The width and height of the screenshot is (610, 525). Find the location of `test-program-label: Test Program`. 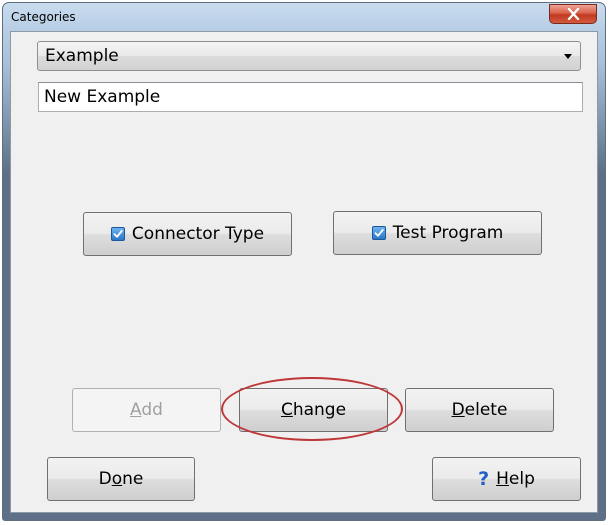

test-program-label: Test Program is located at coordinates (448, 233).